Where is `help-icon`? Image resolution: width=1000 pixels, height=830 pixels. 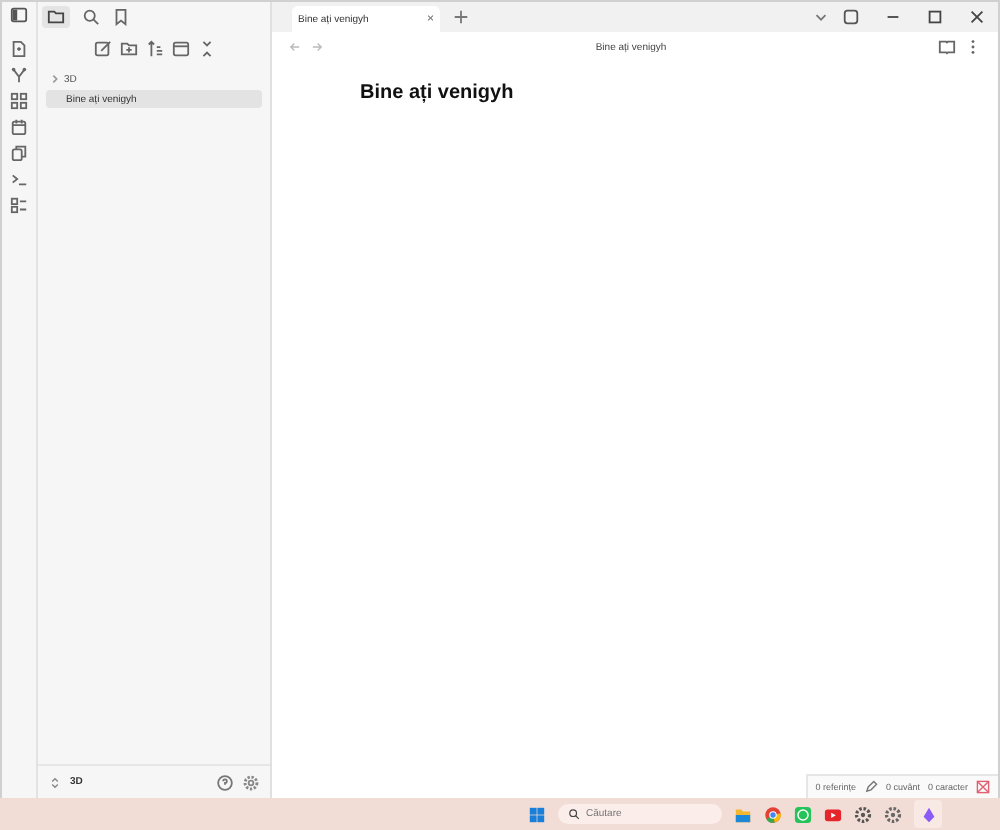
help-icon is located at coordinates (225, 782).